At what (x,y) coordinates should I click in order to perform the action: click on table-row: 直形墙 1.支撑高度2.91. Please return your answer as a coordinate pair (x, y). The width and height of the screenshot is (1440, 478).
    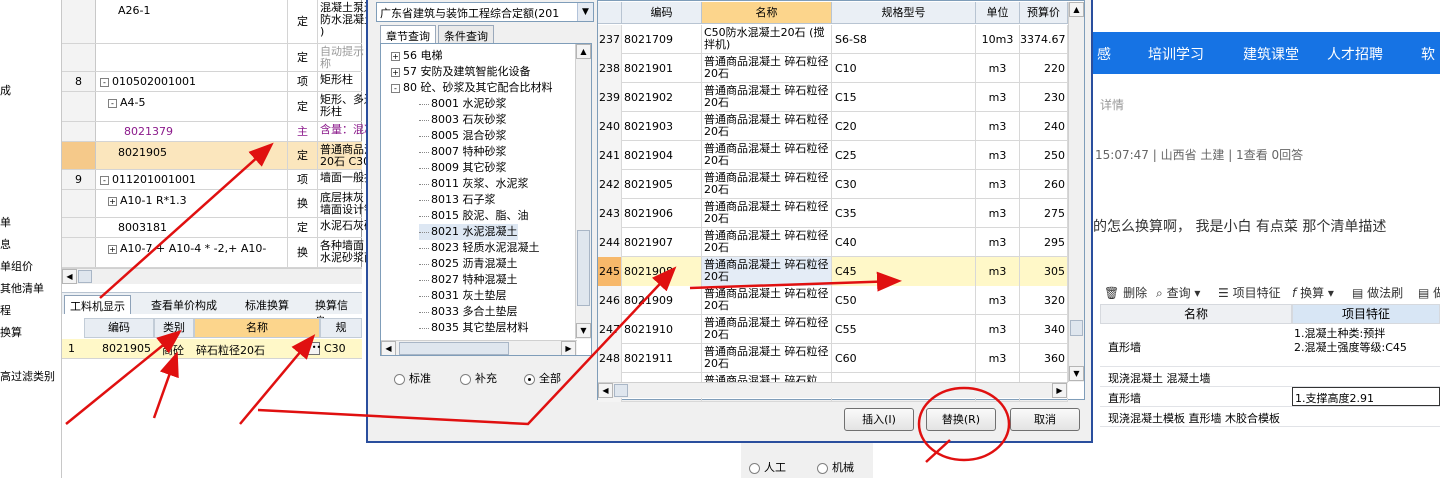
    Looking at the image, I should click on (1270, 397).